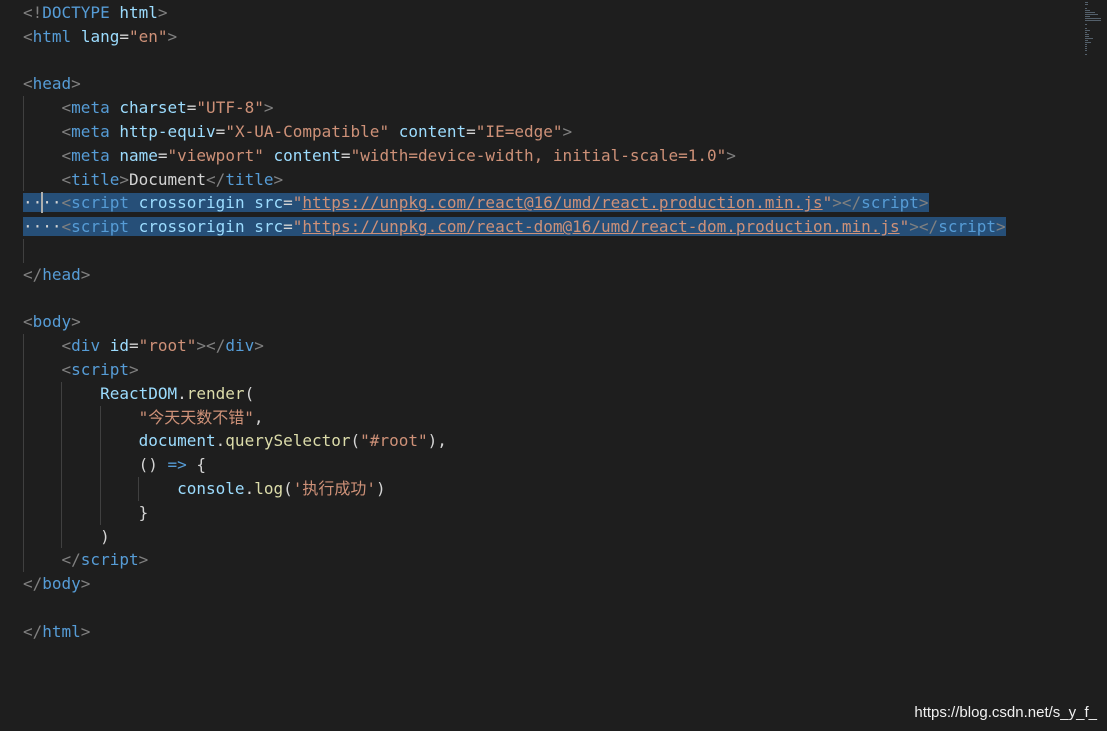 The width and height of the screenshot is (1107, 731). Describe the element at coordinates (381, 488) in the screenshot. I see `code-token: )` at that location.